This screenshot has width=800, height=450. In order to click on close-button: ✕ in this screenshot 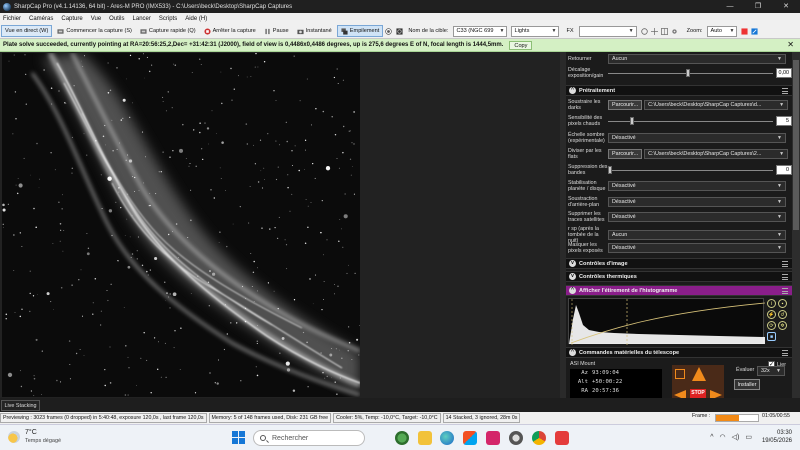, I will do `click(786, 6)`.